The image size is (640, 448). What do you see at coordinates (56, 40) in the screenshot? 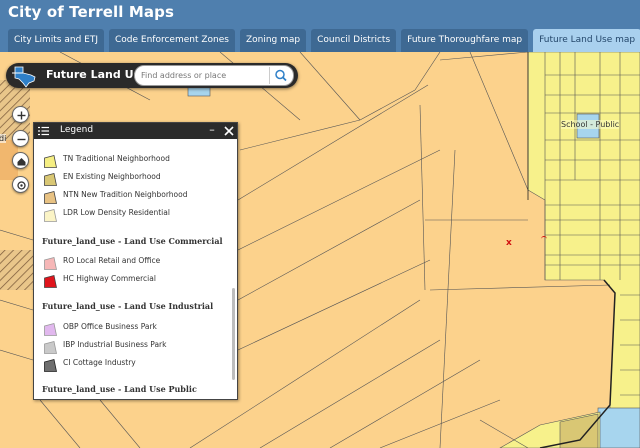
I see `tab-city-limits: City Limits and ETJ` at bounding box center [56, 40].